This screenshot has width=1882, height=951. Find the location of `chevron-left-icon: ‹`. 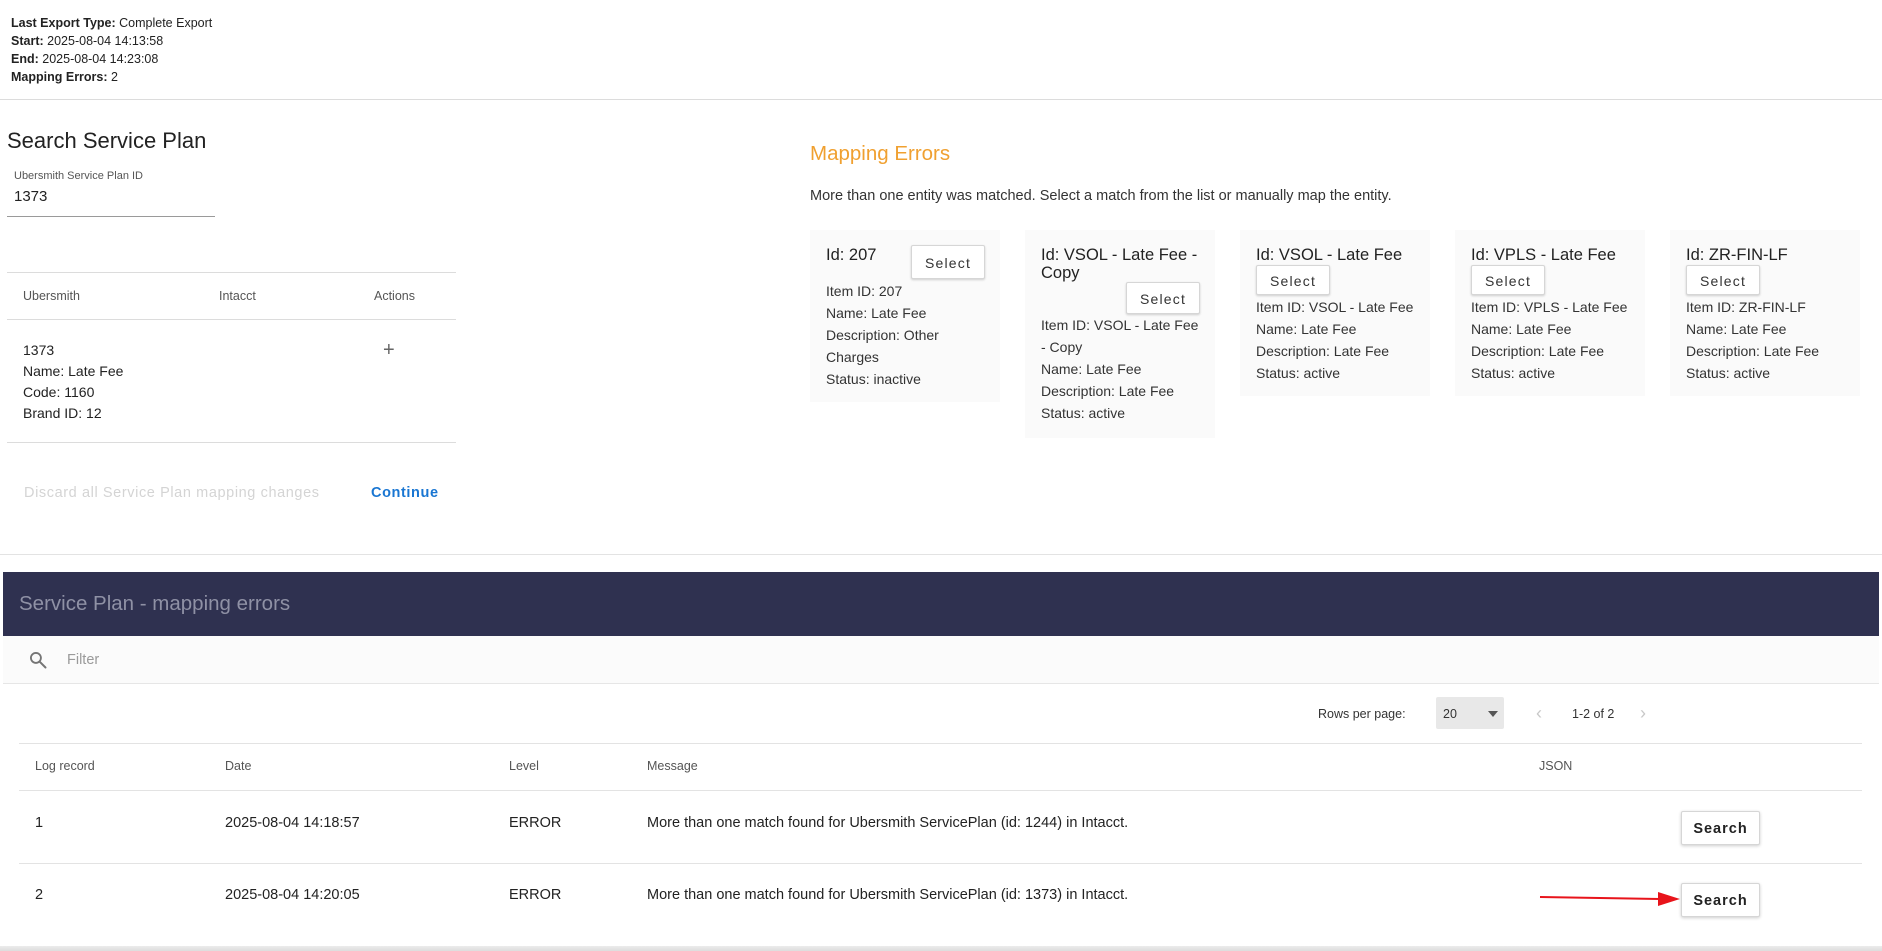

chevron-left-icon: ‹ is located at coordinates (1539, 713).